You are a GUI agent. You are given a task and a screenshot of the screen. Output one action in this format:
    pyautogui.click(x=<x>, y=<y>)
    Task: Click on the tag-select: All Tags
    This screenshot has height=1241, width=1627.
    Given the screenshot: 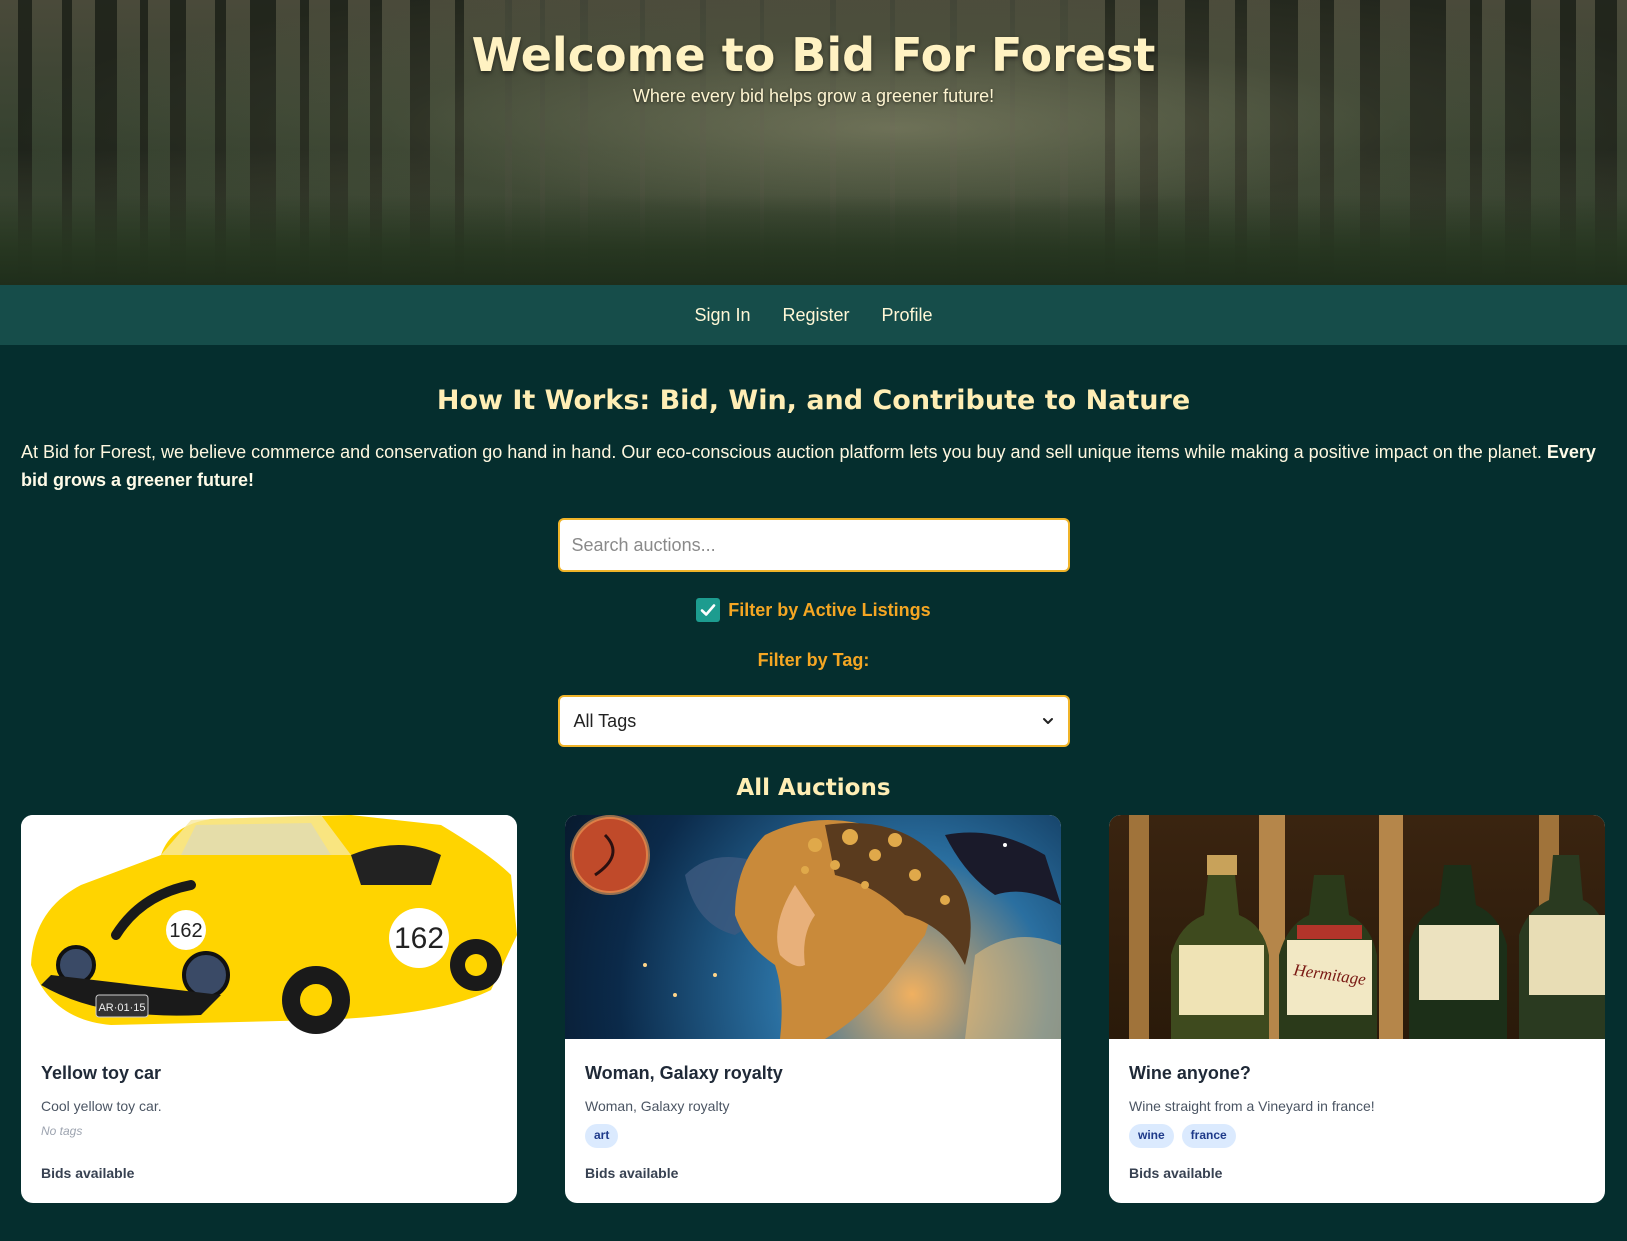 What is the action you would take?
    pyautogui.click(x=813, y=721)
    